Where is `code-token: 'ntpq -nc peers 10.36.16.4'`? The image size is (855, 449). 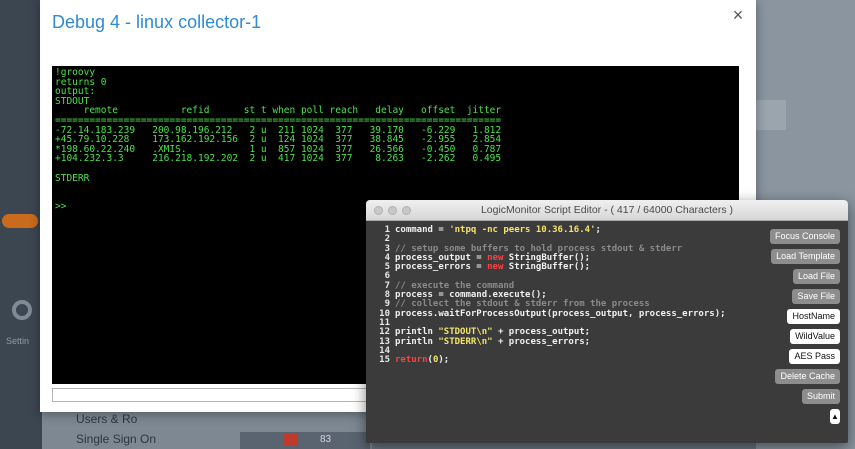
code-token: 'ntpq -nc peers 10.36.16.4' is located at coordinates (522, 230).